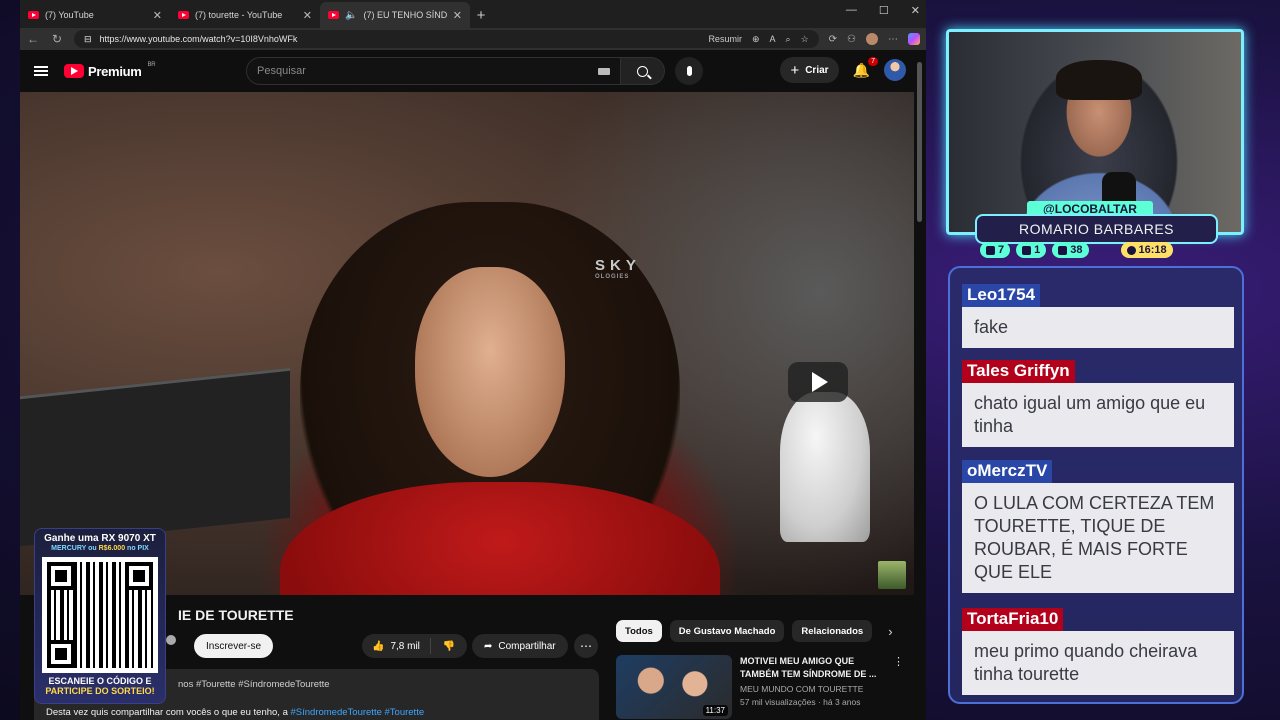 Image resolution: width=1280 pixels, height=720 pixels. What do you see at coordinates (893, 39) in the screenshot?
I see `menu-dots-icon: ⋯` at bounding box center [893, 39].